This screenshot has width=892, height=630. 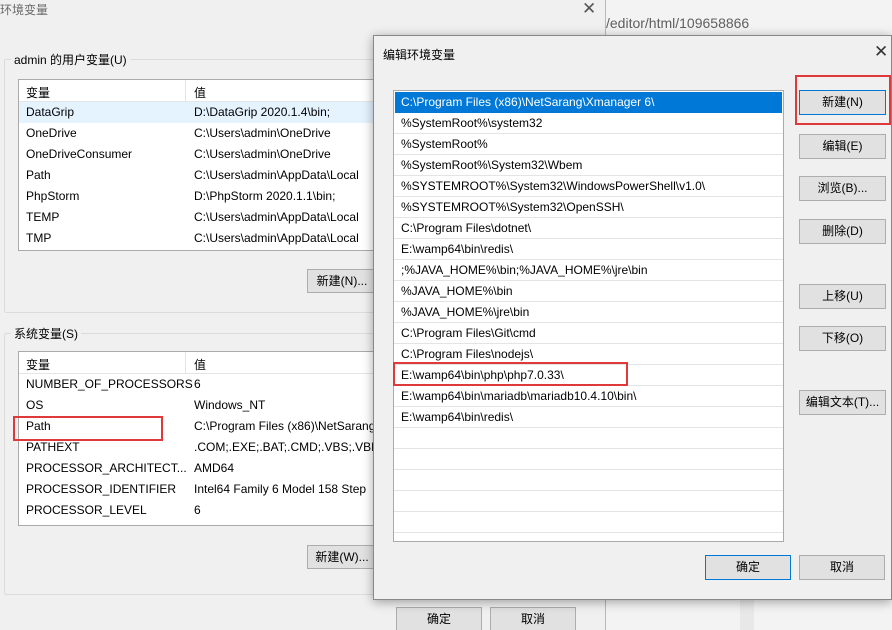 What do you see at coordinates (588, 228) in the screenshot?
I see `list-item: C:\Program Files\dotnet\` at bounding box center [588, 228].